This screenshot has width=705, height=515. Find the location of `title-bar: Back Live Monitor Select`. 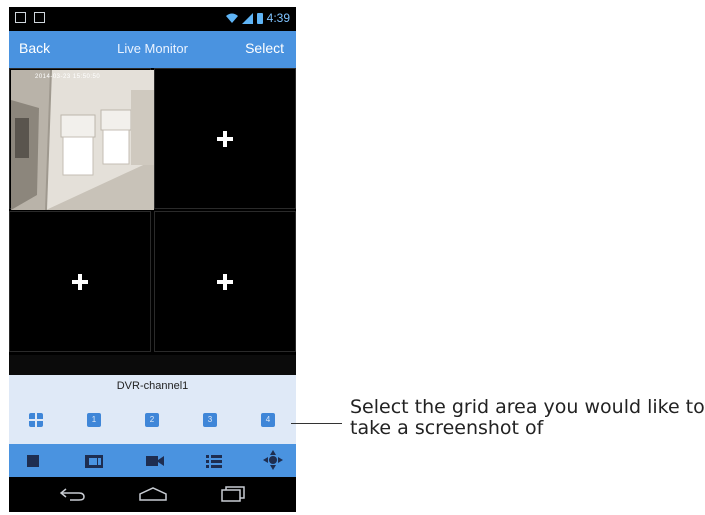

title-bar: Back Live Monitor Select is located at coordinates (152, 49).